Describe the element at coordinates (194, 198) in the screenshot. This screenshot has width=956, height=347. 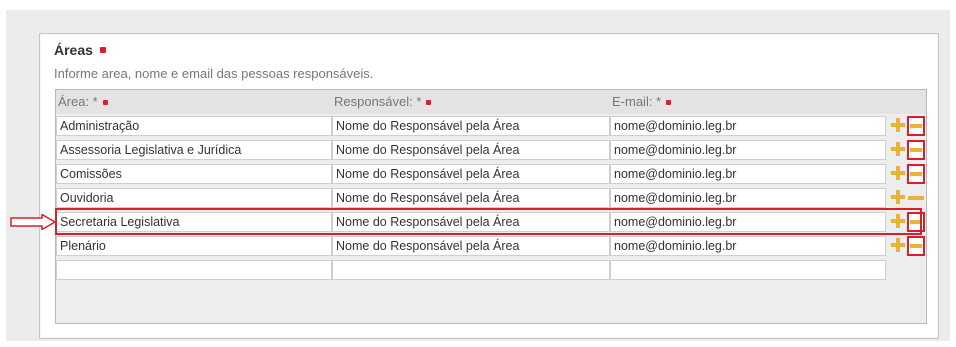
I see `area-input: Ouvidoria` at that location.